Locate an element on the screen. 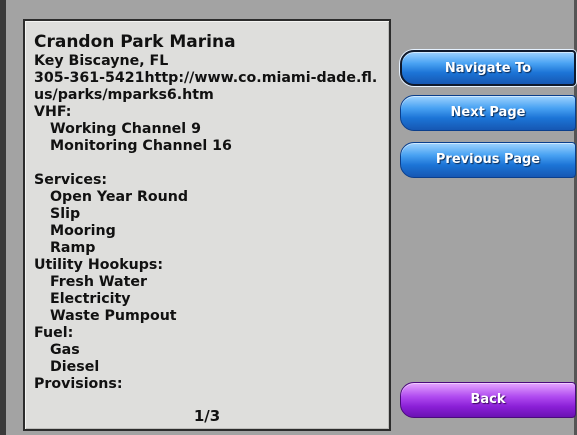 The image size is (577, 435). utility-heading: Utility Hookups: is located at coordinates (99, 265).